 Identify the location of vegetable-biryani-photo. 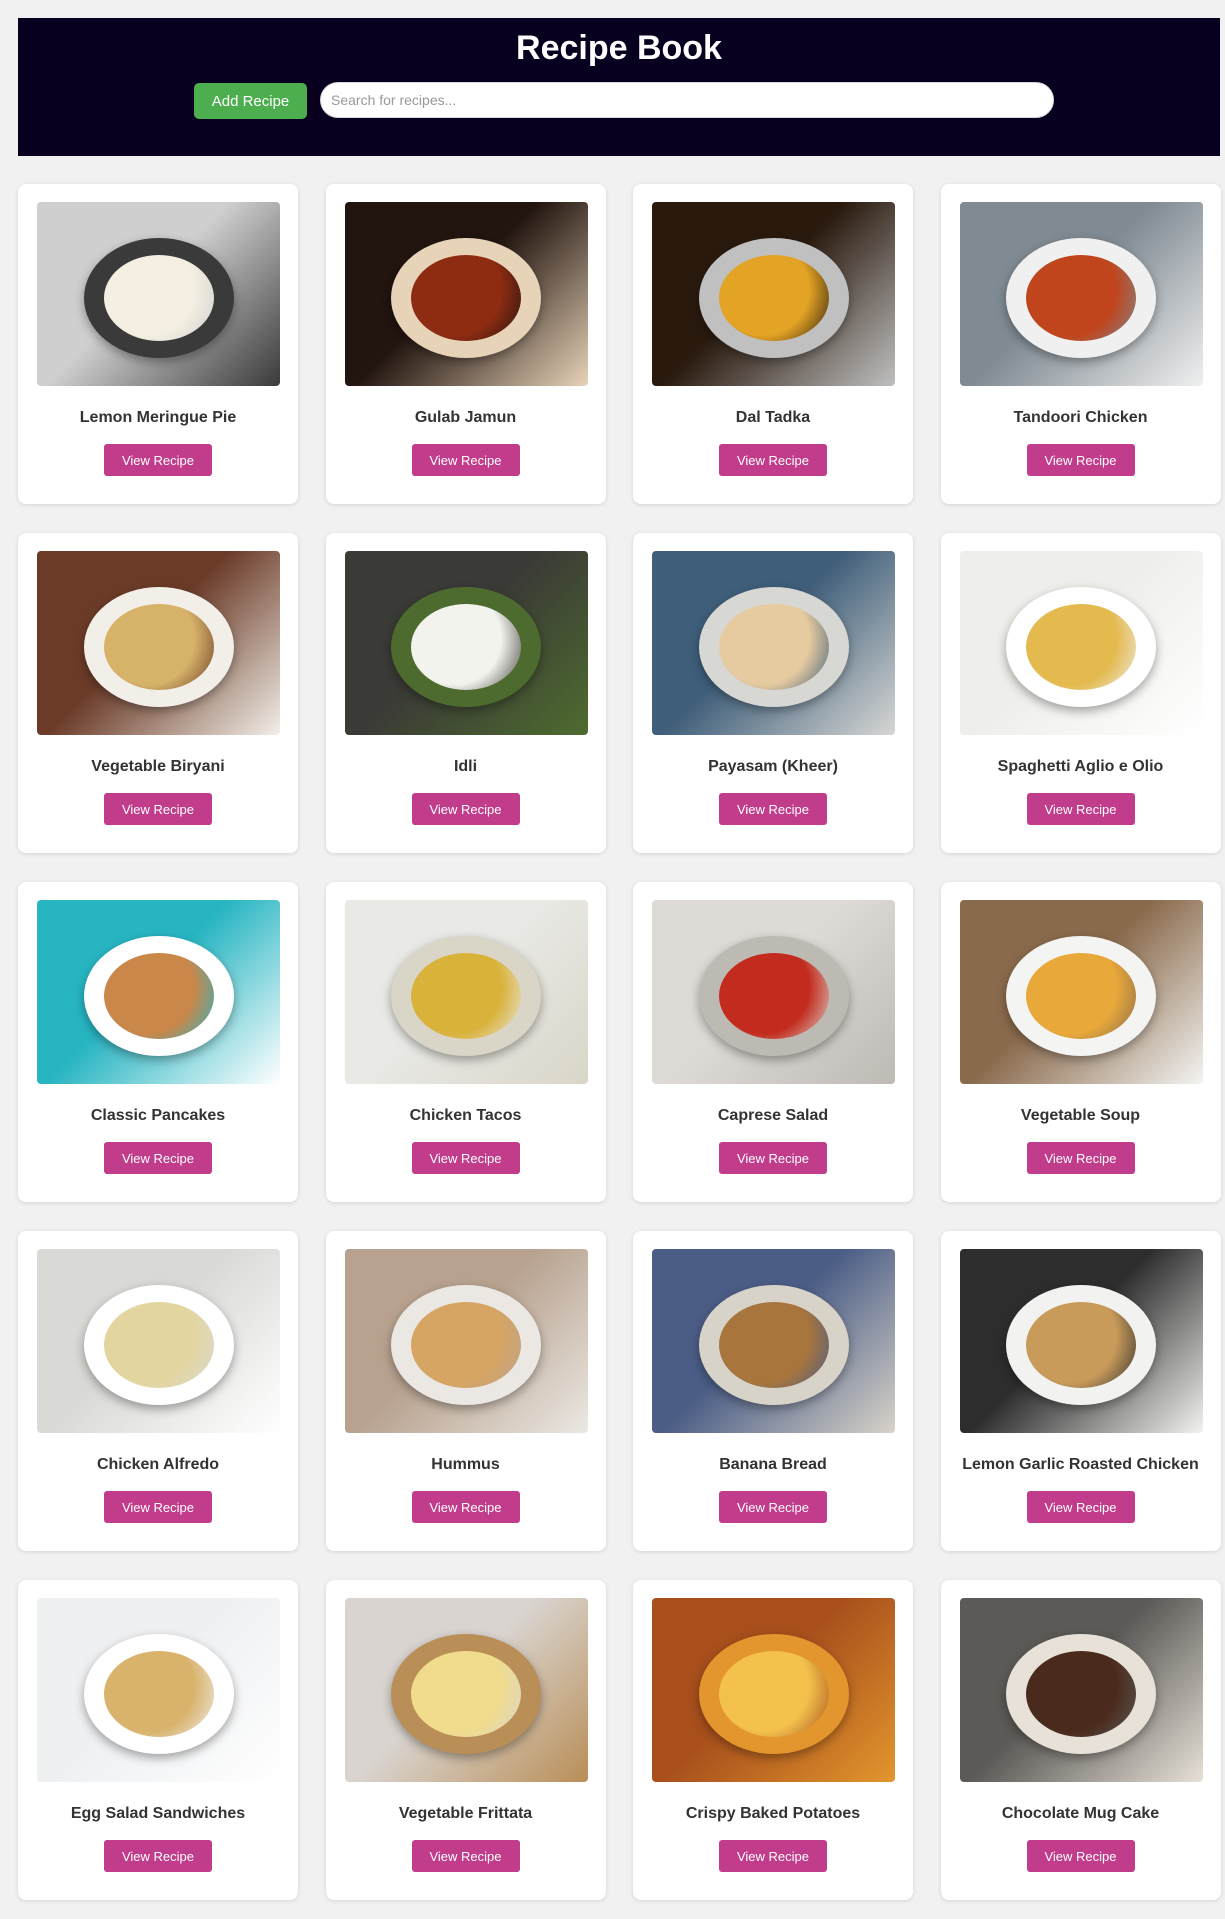
(158, 643).